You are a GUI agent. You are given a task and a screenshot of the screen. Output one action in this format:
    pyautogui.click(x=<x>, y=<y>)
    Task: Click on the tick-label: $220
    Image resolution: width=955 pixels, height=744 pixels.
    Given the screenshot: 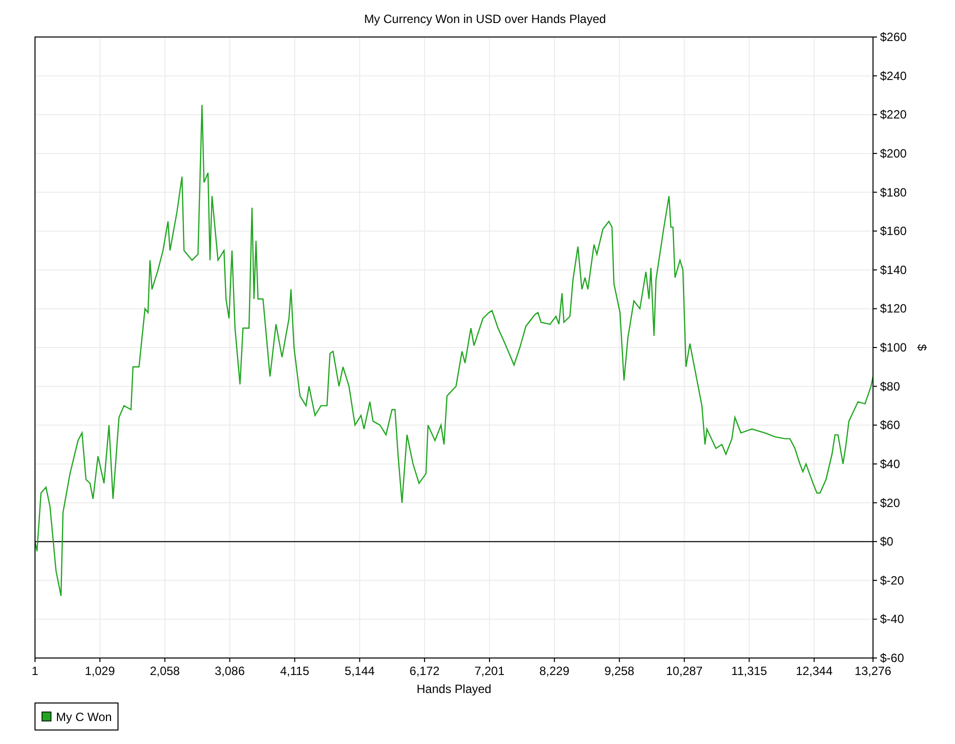 What is the action you would take?
    pyautogui.click(x=893, y=115)
    